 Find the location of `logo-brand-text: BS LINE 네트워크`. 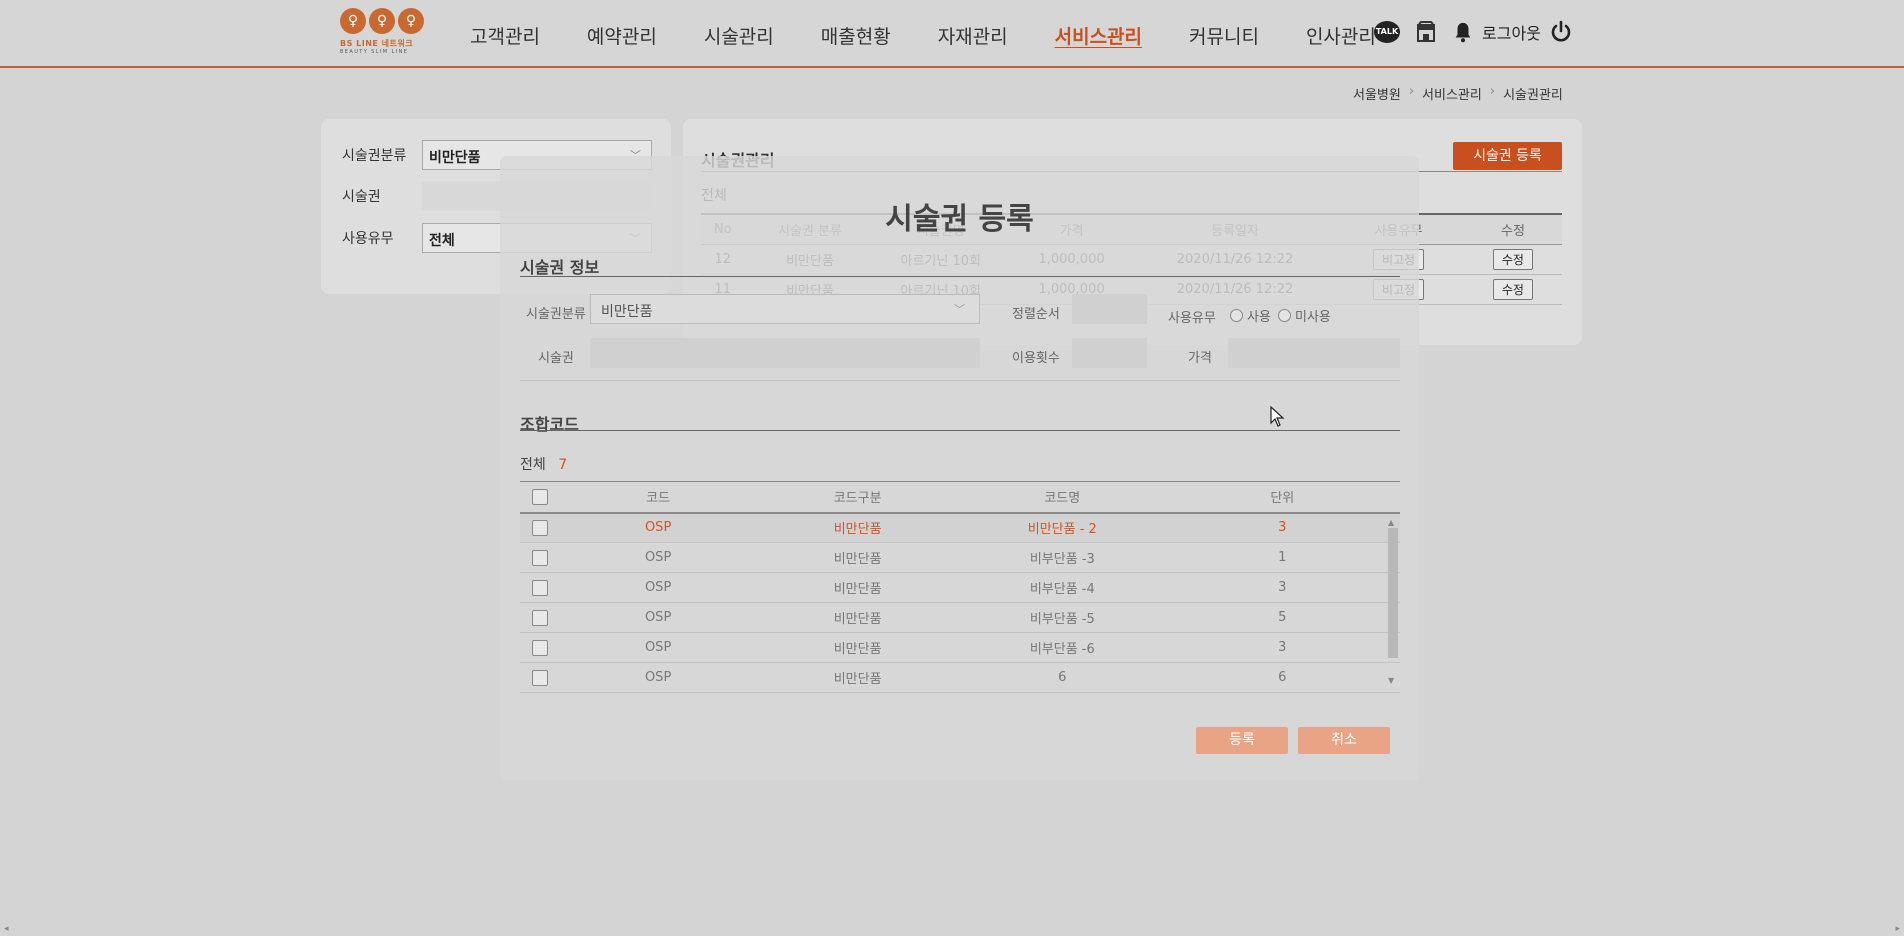

logo-brand-text: BS LINE 네트워크 is located at coordinates (377, 43).